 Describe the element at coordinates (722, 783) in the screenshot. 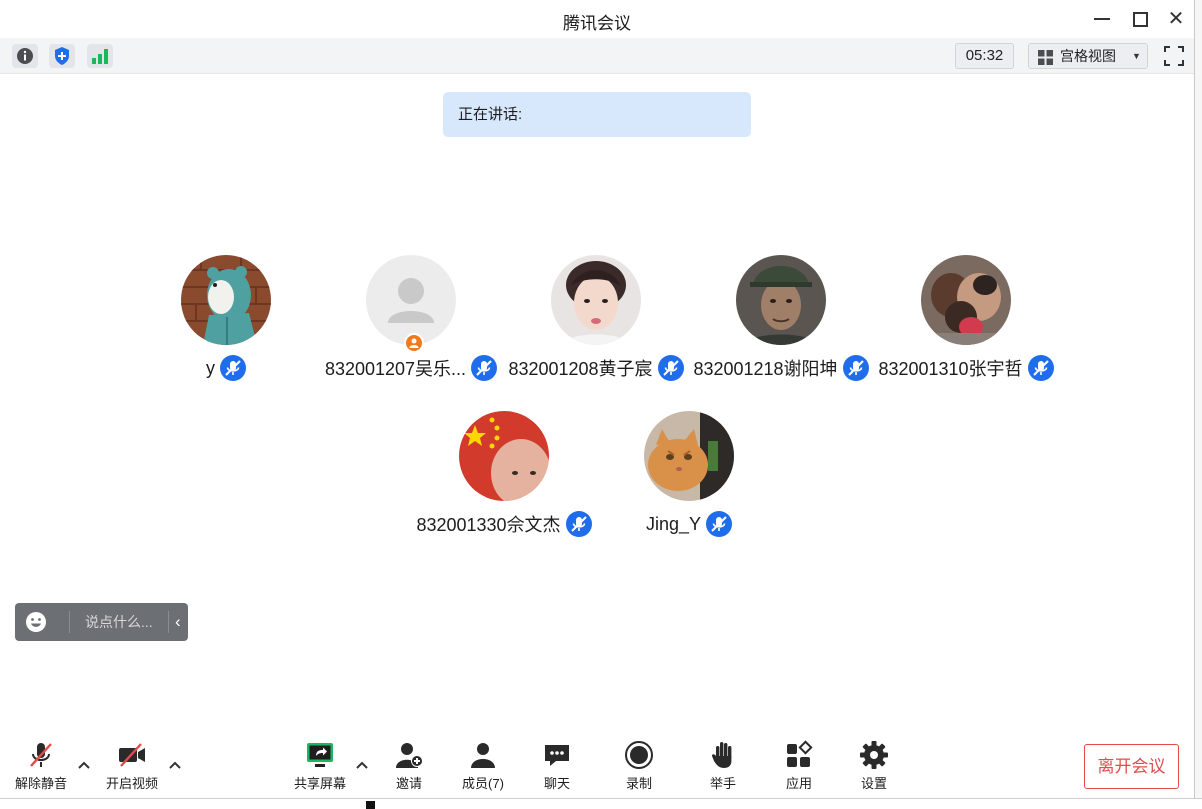

I see `raise-hand-label: 举手` at that location.